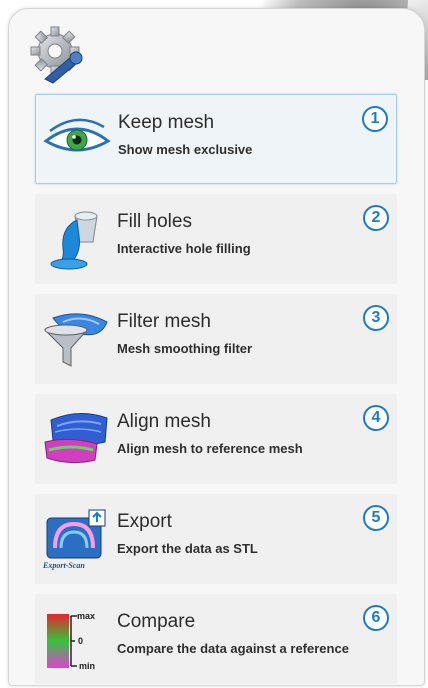 This screenshot has height=688, width=428. Describe the element at coordinates (376, 618) in the screenshot. I see `step-number-badge: 6` at that location.